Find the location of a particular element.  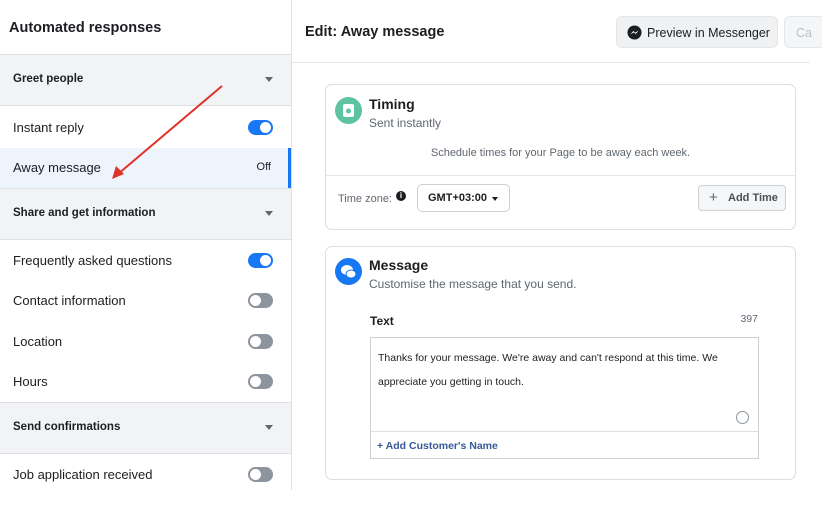

annotation-arrow is located at coordinates (167, 132).